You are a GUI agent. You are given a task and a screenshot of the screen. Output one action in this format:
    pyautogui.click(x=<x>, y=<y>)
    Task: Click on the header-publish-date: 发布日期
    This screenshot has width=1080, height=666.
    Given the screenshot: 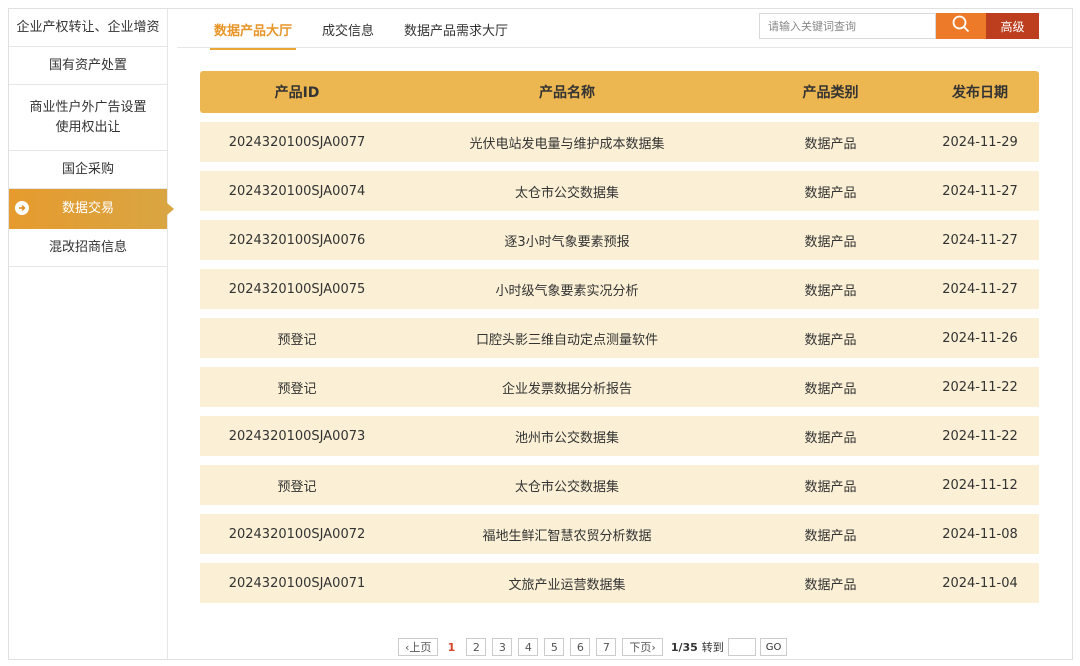 What is the action you would take?
    pyautogui.click(x=980, y=93)
    